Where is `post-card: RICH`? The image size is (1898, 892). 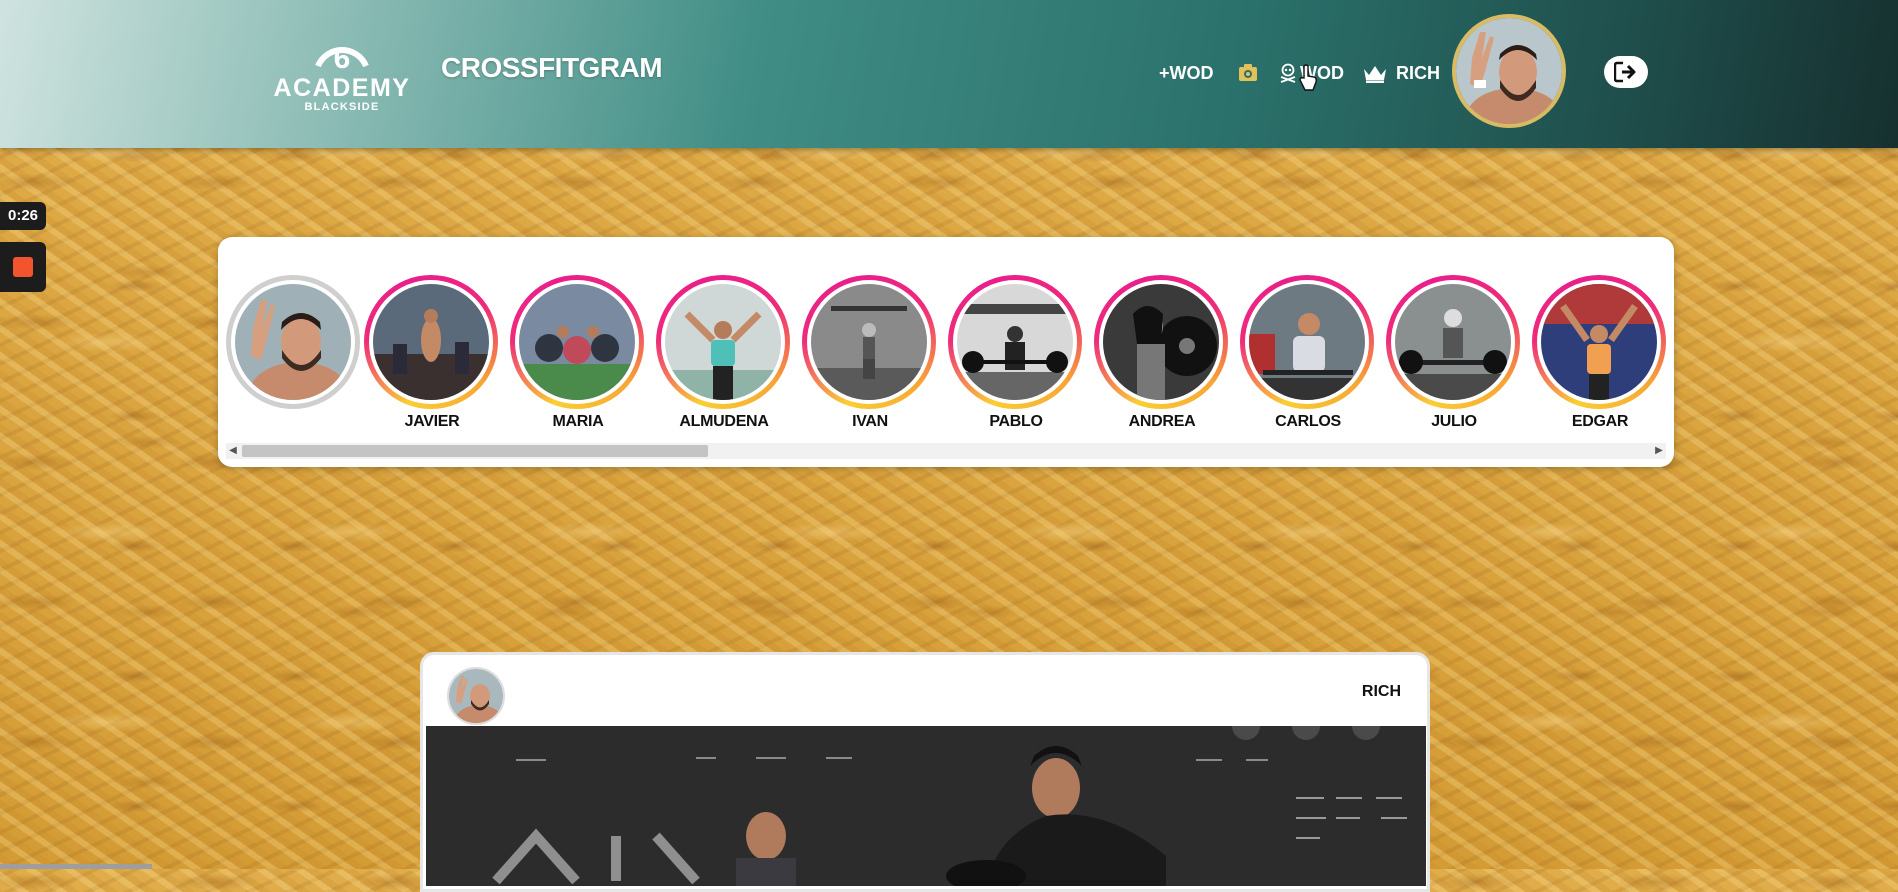 post-card: RICH is located at coordinates (925, 772).